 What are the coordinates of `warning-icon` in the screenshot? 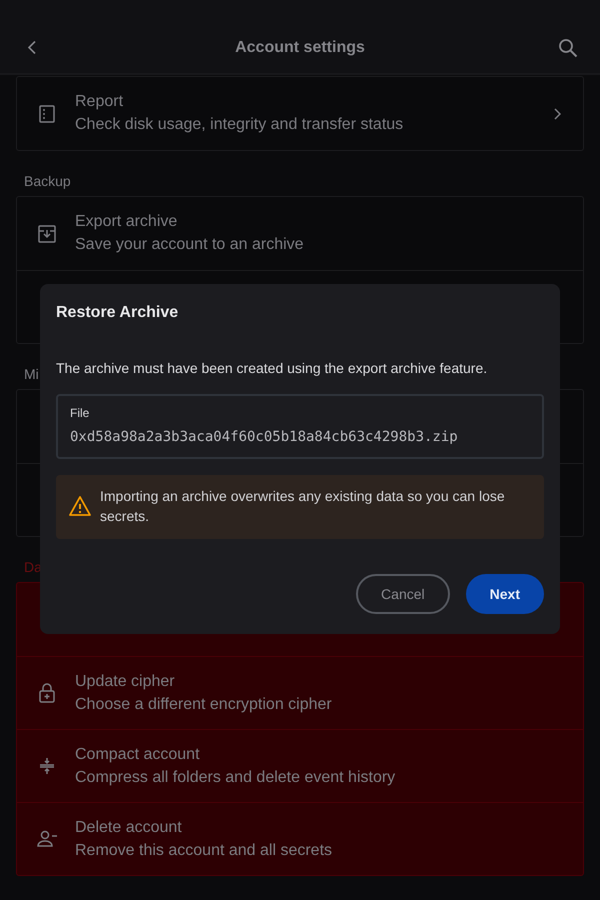 It's located at (80, 506).